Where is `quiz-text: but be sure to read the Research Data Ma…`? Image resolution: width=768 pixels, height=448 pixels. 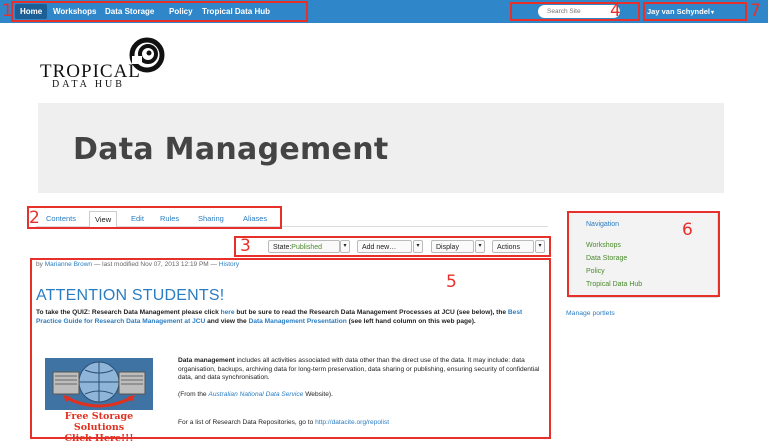 quiz-text: but be sure to read the Research Data Ma… is located at coordinates (371, 312).